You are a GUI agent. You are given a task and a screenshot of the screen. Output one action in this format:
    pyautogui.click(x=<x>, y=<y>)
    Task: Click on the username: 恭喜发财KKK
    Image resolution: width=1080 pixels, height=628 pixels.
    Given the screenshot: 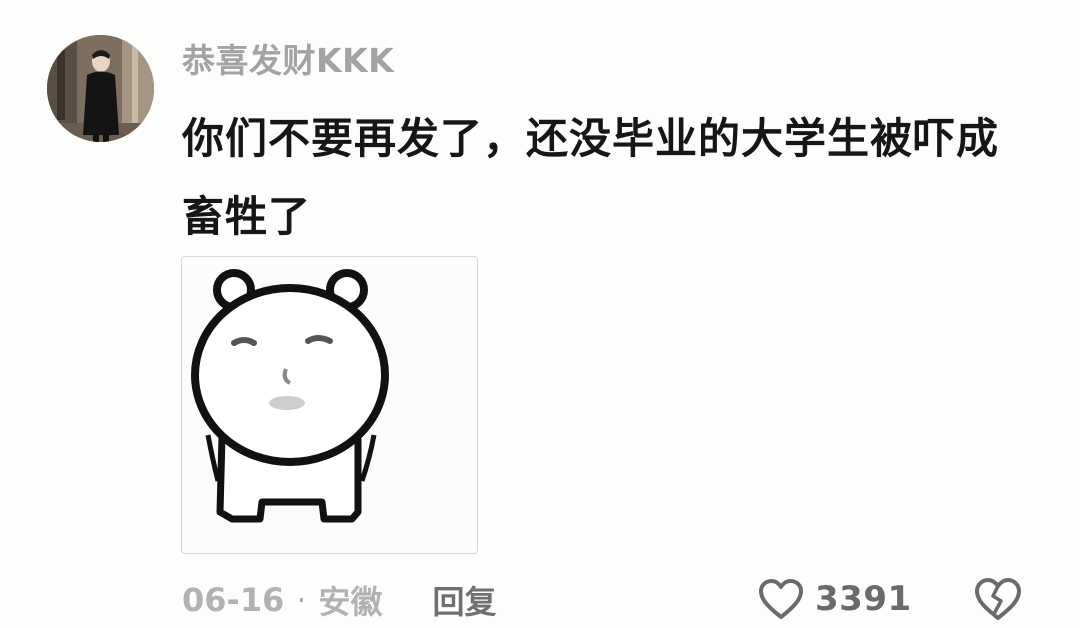 What is the action you would take?
    pyautogui.click(x=288, y=61)
    